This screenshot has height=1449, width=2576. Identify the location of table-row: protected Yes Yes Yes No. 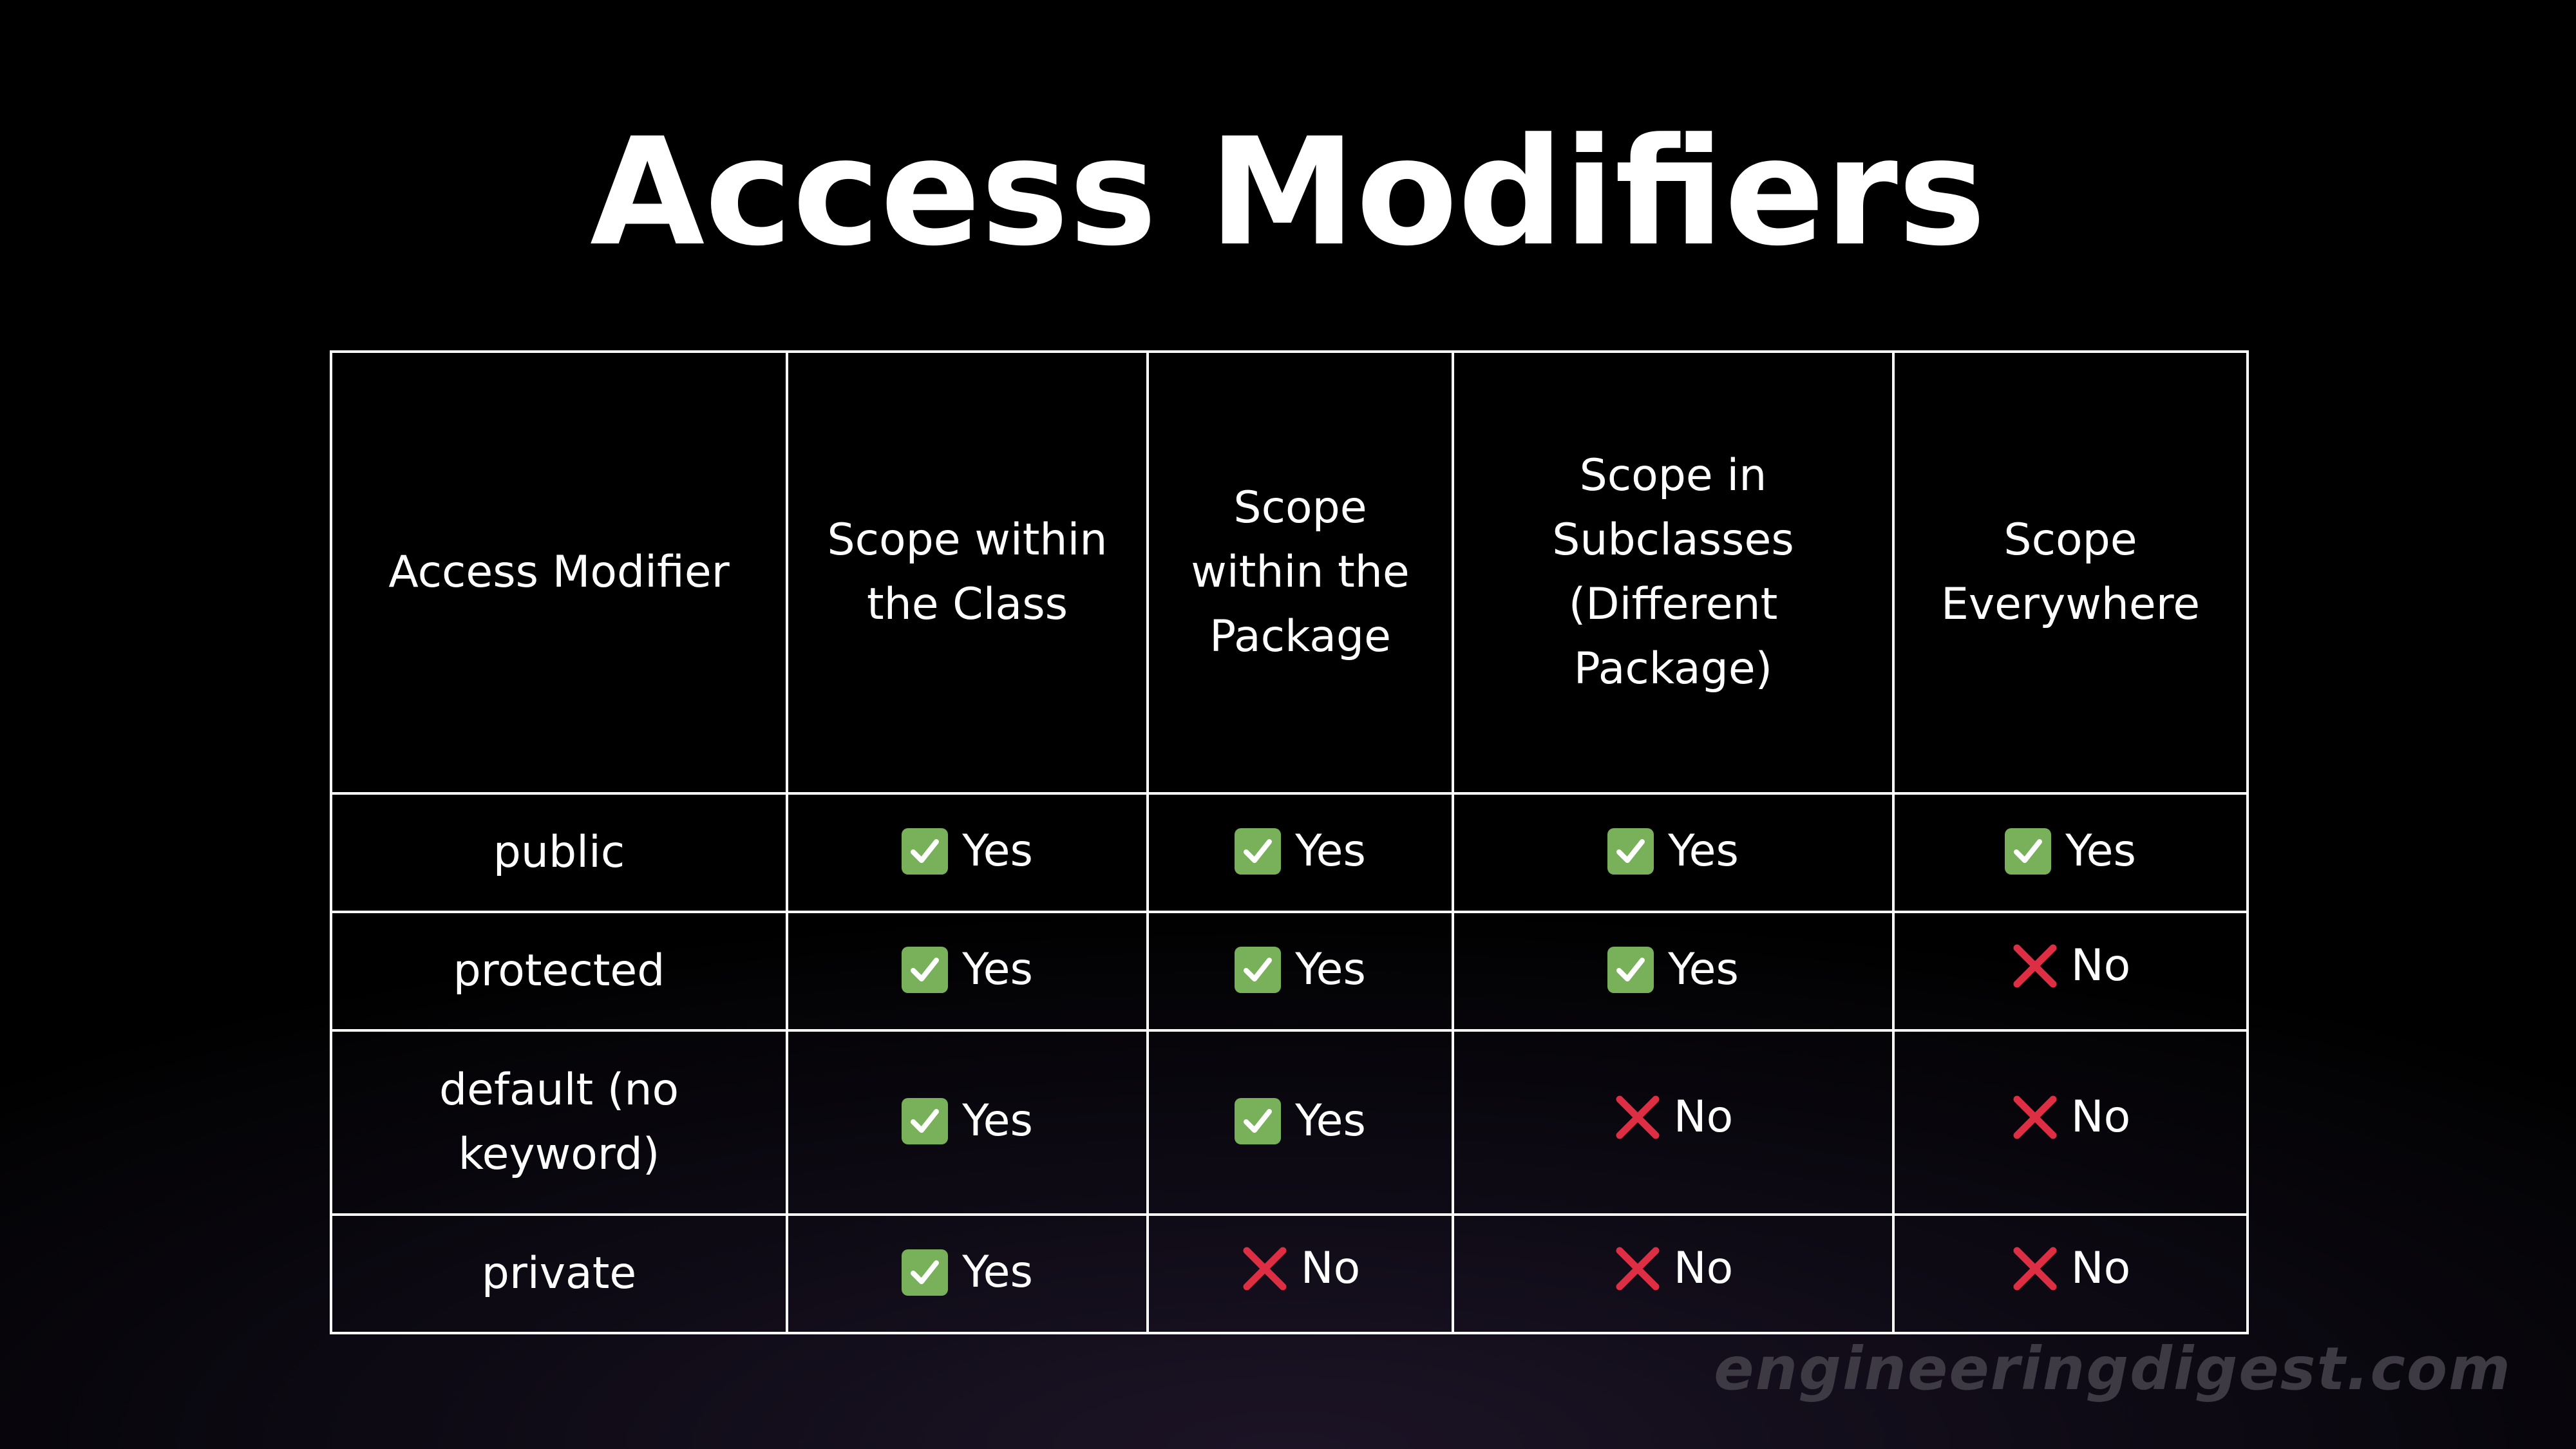
(1289, 972).